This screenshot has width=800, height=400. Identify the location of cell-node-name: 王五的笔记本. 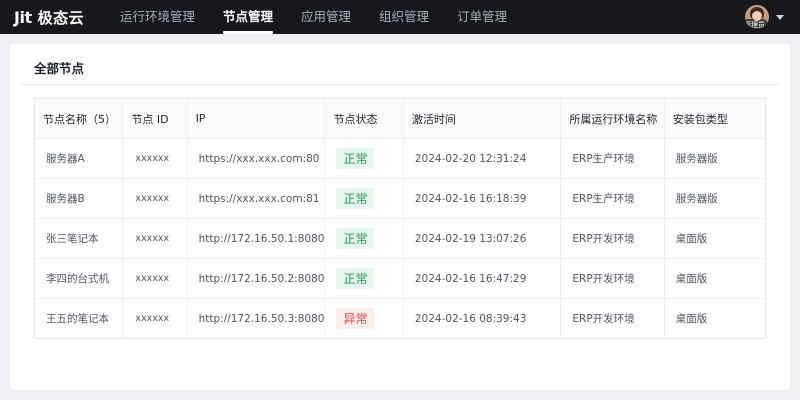
(79, 318).